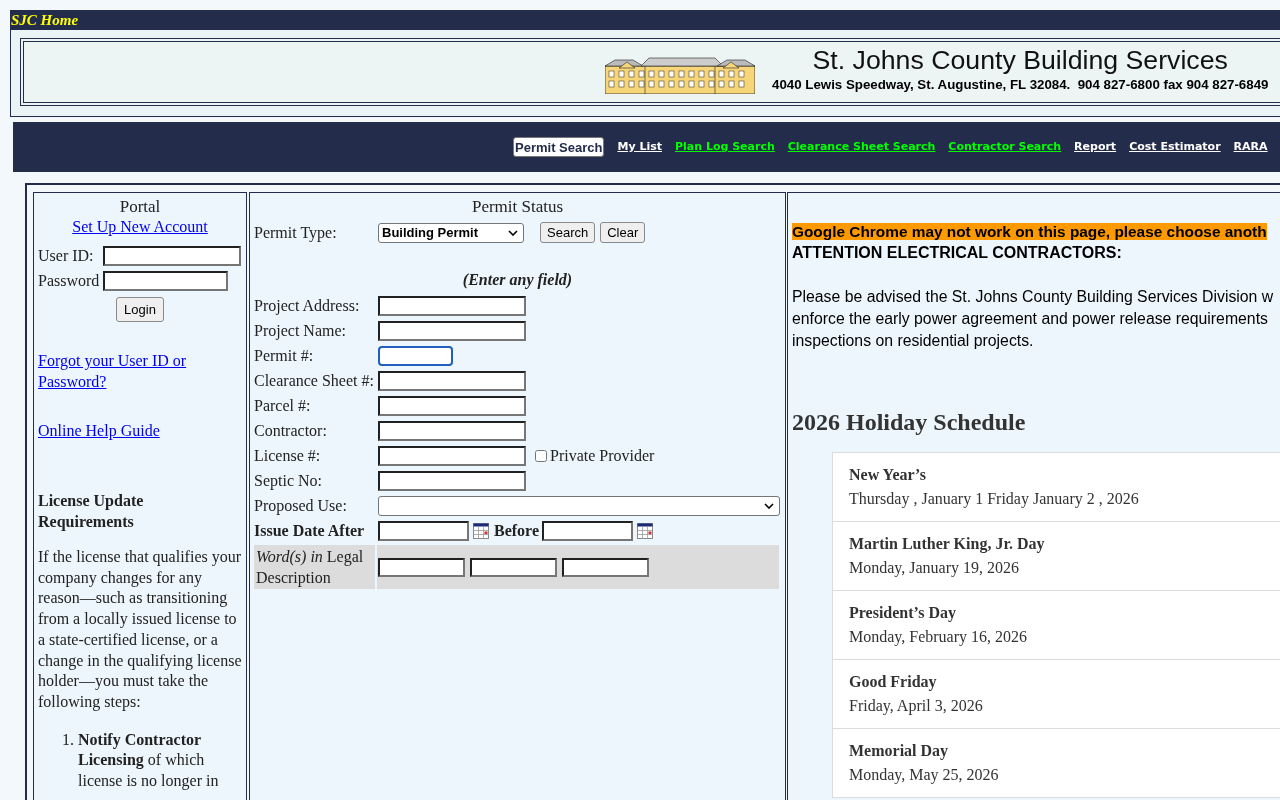 This screenshot has height=800, width=1280. What do you see at coordinates (541, 455) in the screenshot?
I see `checkbox` at bounding box center [541, 455].